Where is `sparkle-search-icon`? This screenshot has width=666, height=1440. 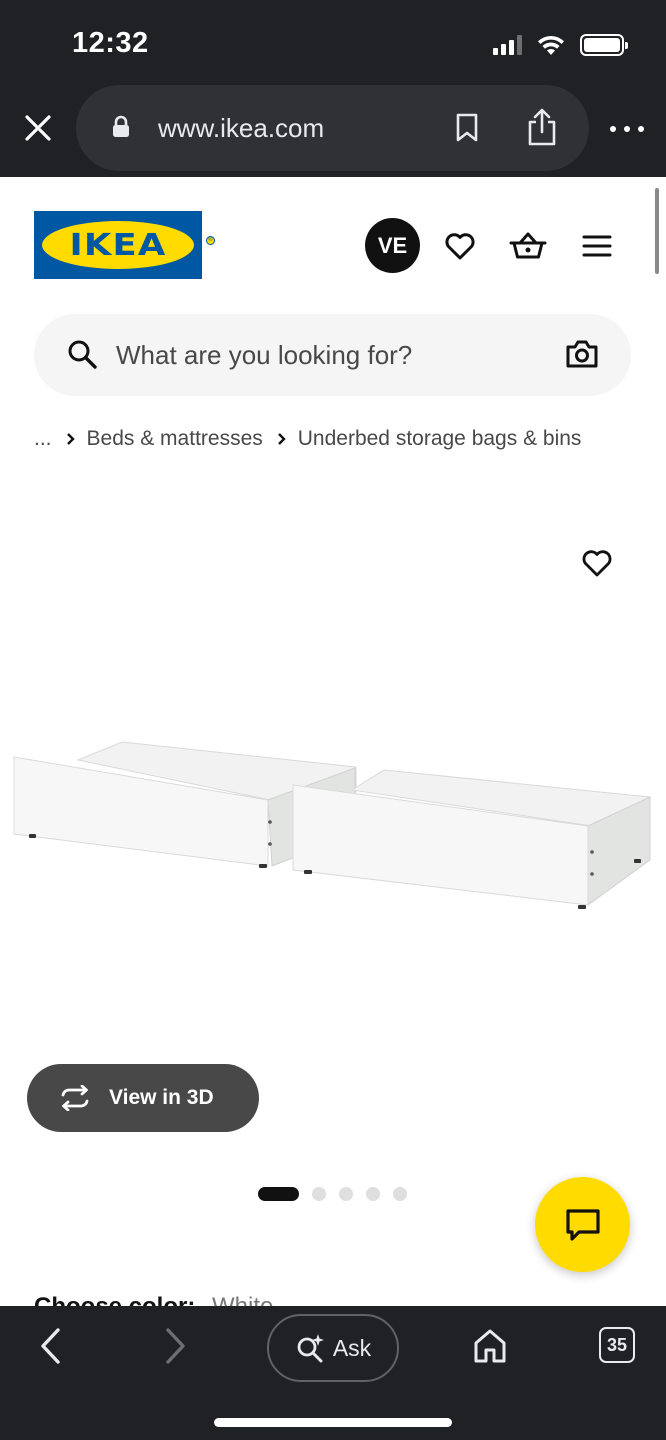 sparkle-search-icon is located at coordinates (310, 1348).